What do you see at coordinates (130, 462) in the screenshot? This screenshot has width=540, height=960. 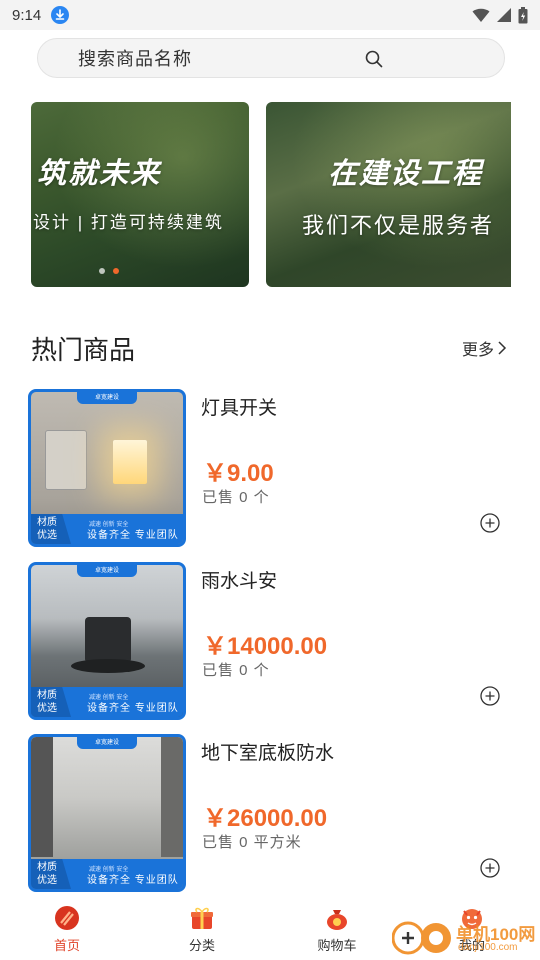 I see `wall-lamp` at bounding box center [130, 462].